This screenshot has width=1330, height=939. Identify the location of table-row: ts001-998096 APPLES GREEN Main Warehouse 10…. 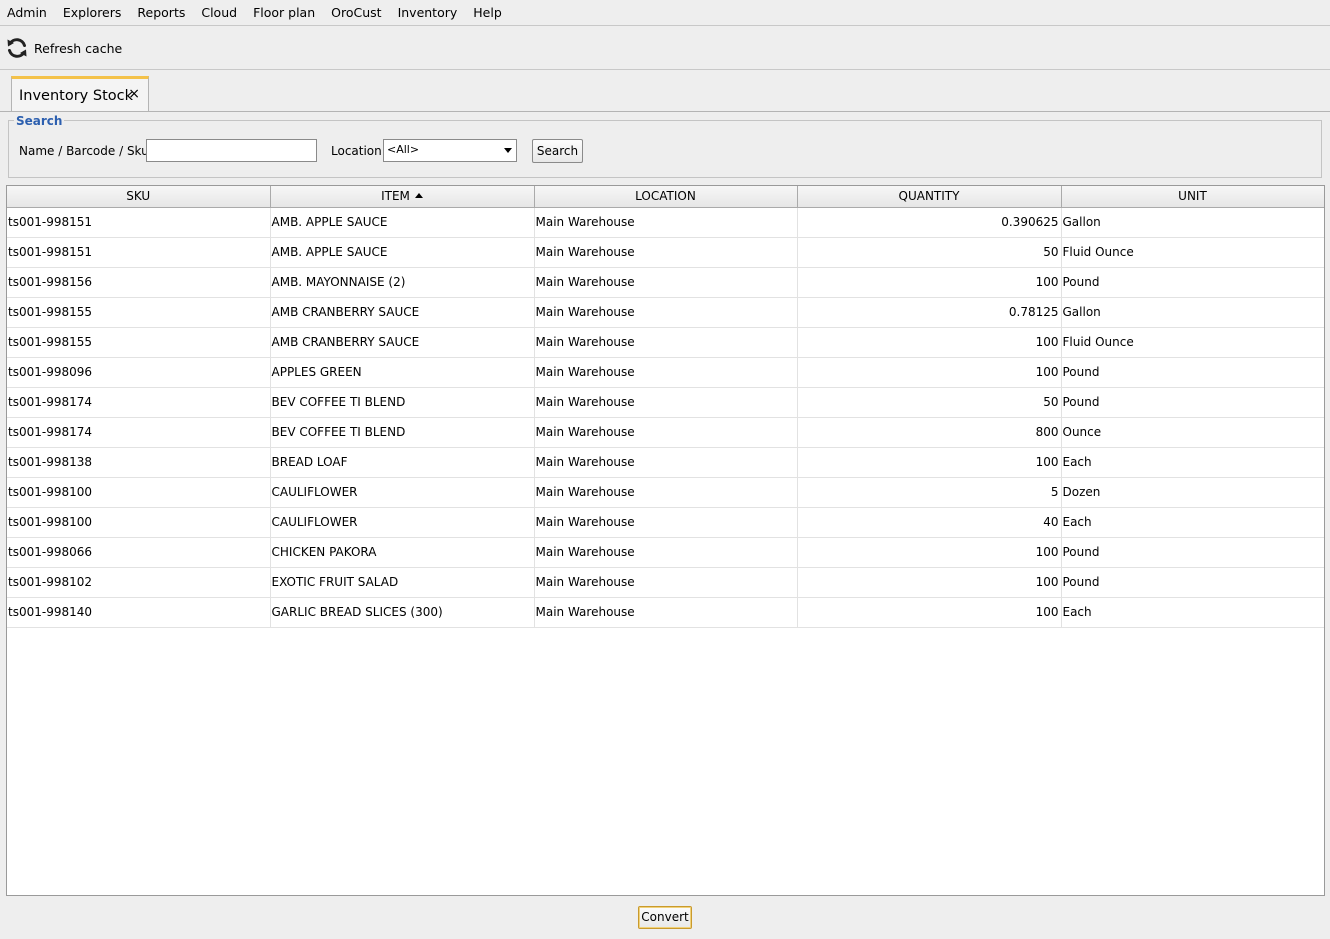
(665, 372).